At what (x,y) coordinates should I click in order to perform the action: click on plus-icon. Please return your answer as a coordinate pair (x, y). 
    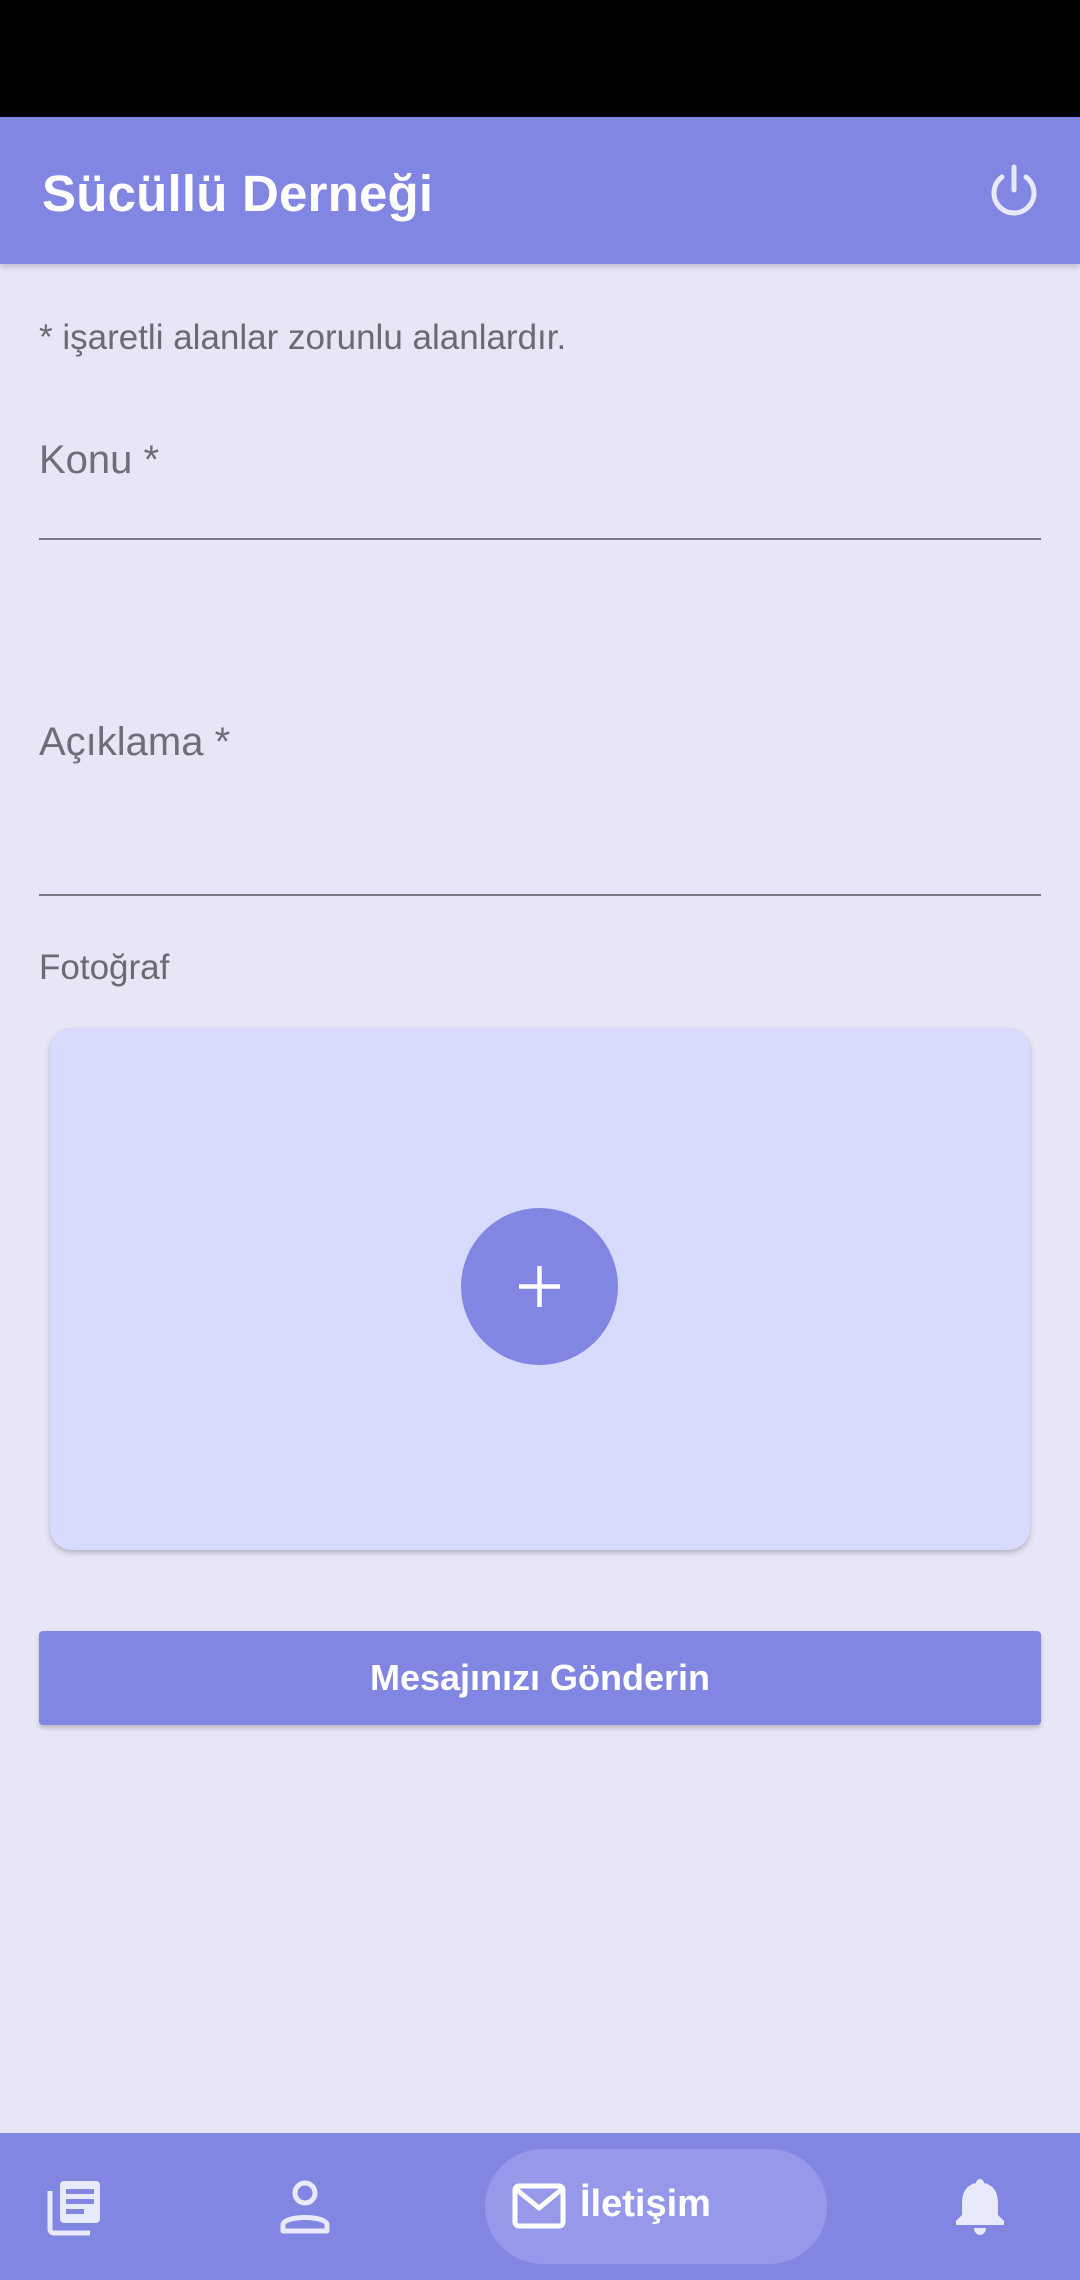
    Looking at the image, I should click on (539, 1286).